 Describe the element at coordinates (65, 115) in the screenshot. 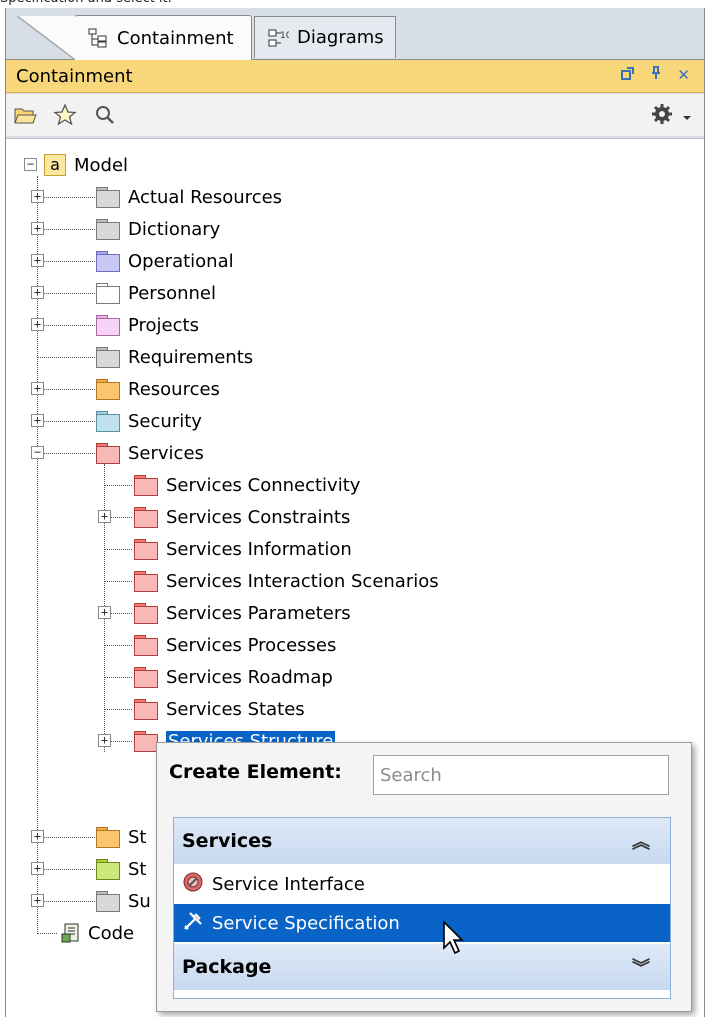

I see `star-icon` at that location.